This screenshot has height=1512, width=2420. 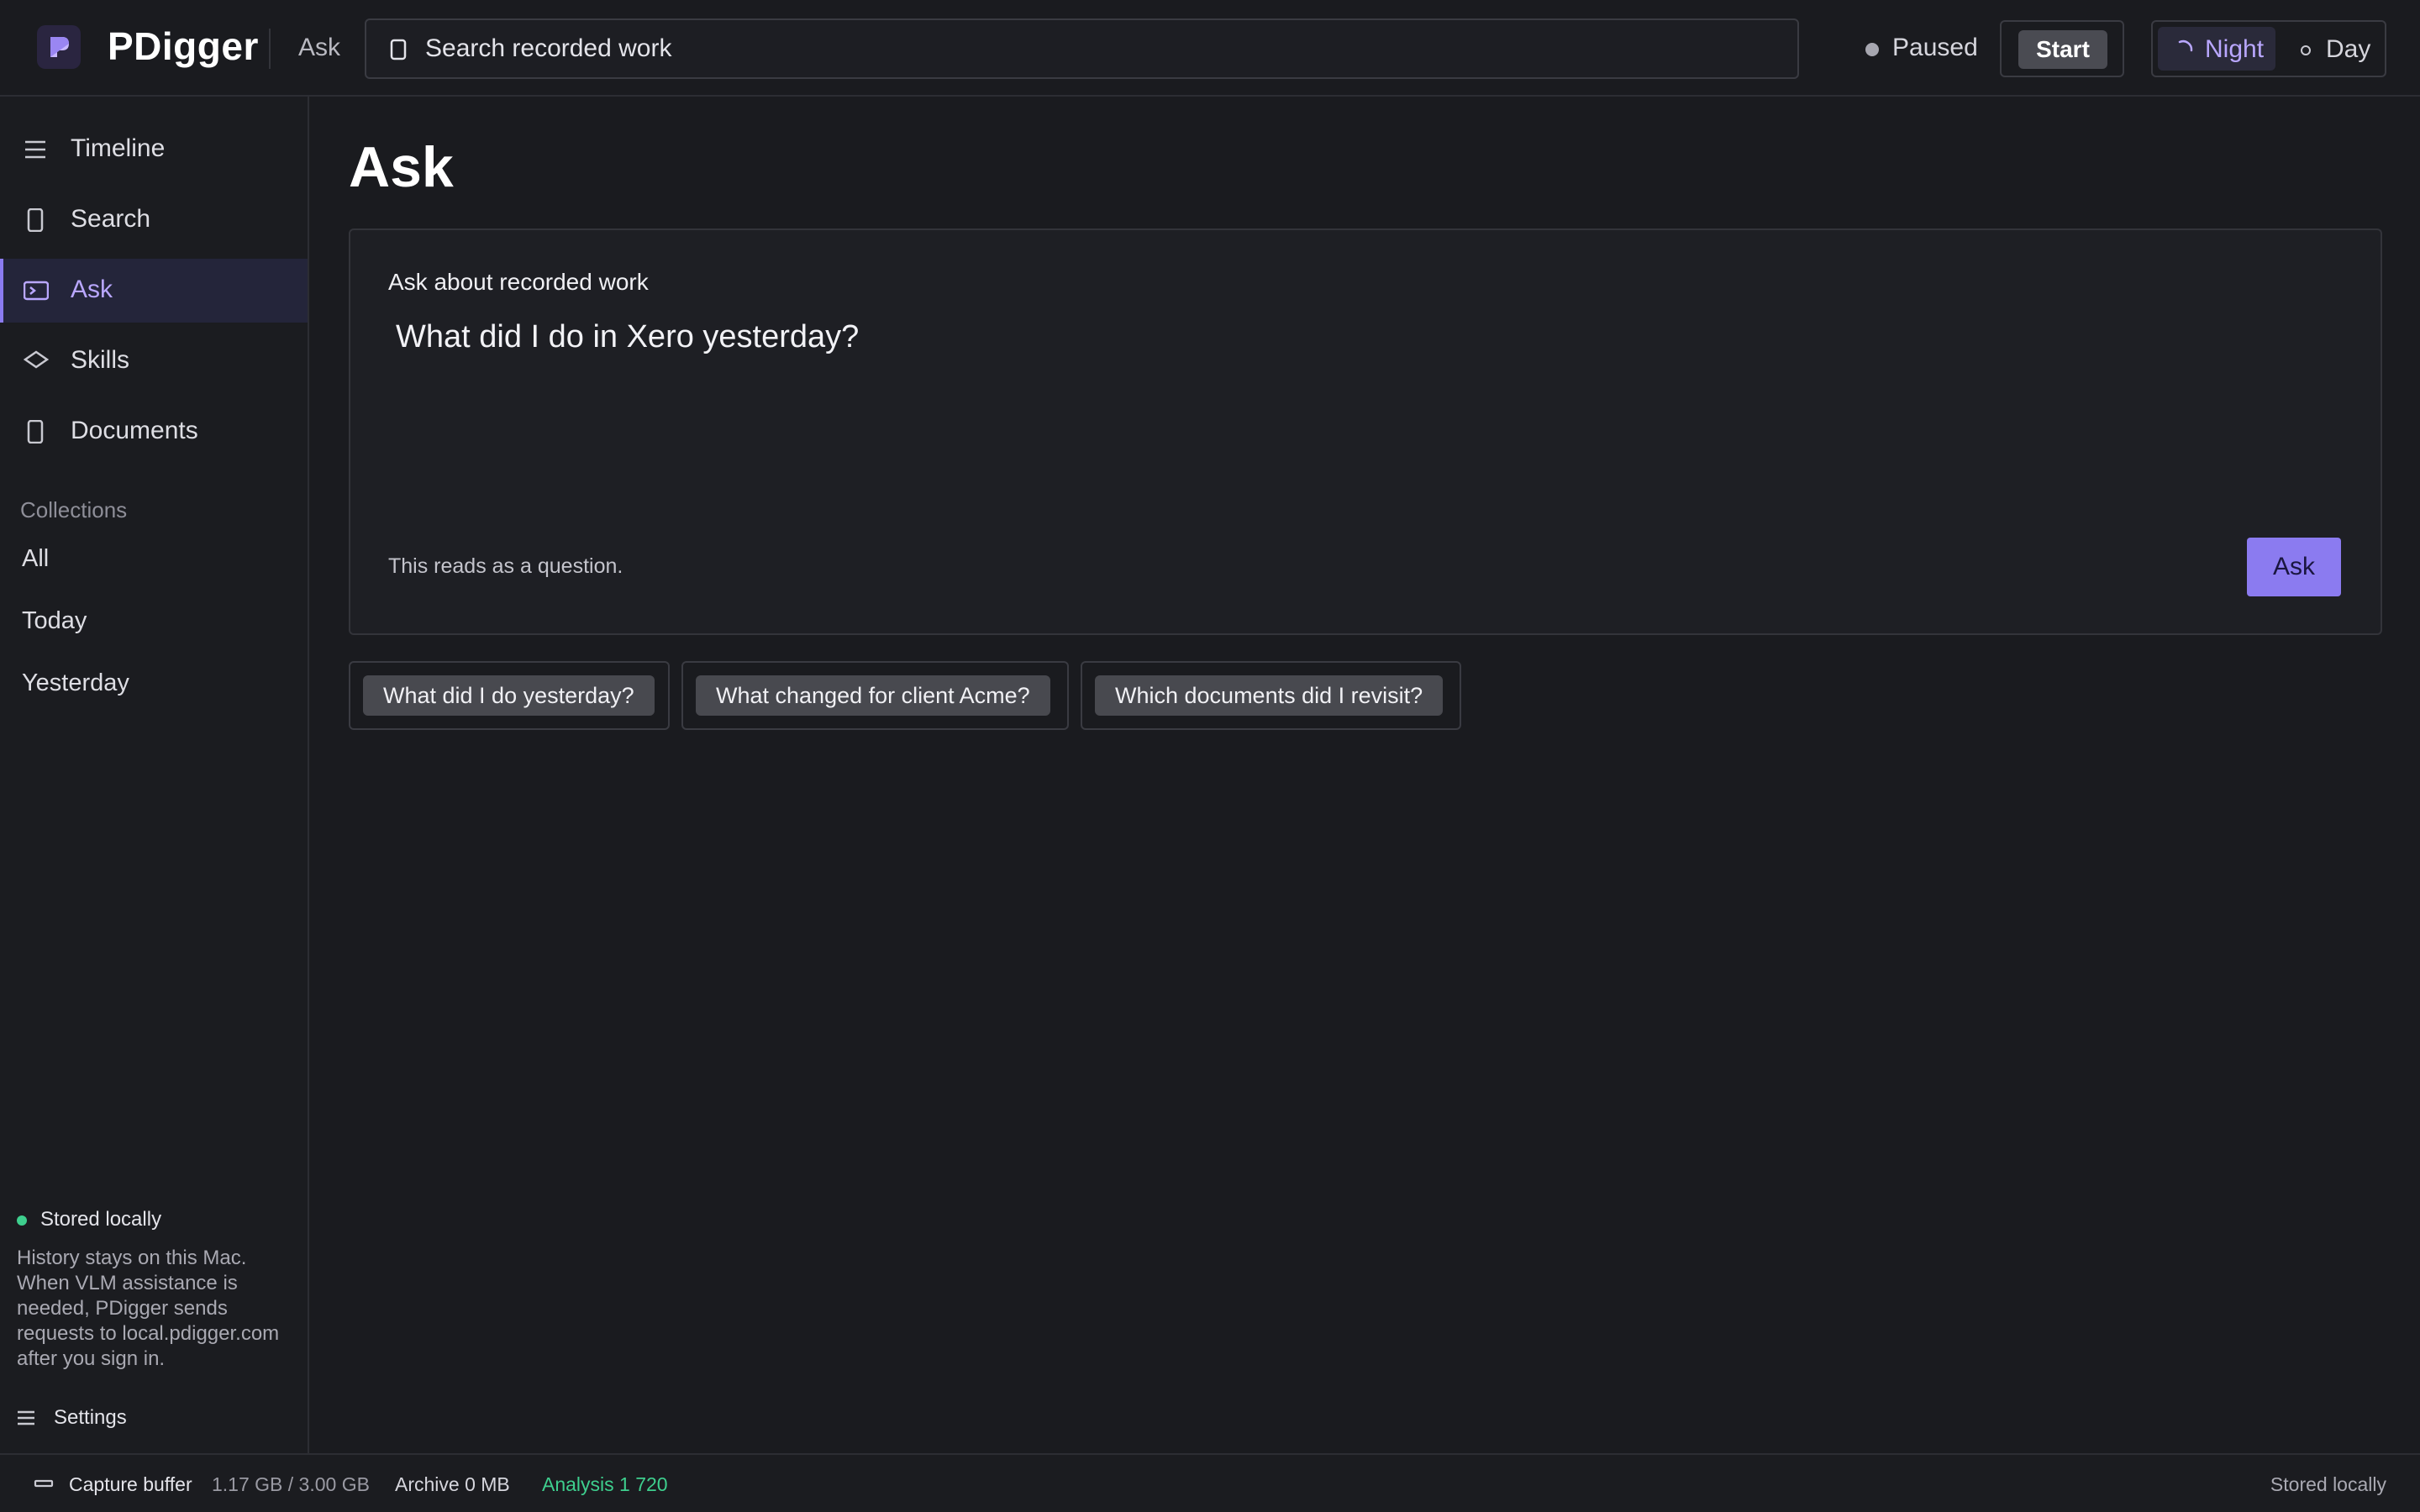 I want to click on app-name: PDigger, so click(x=183, y=46).